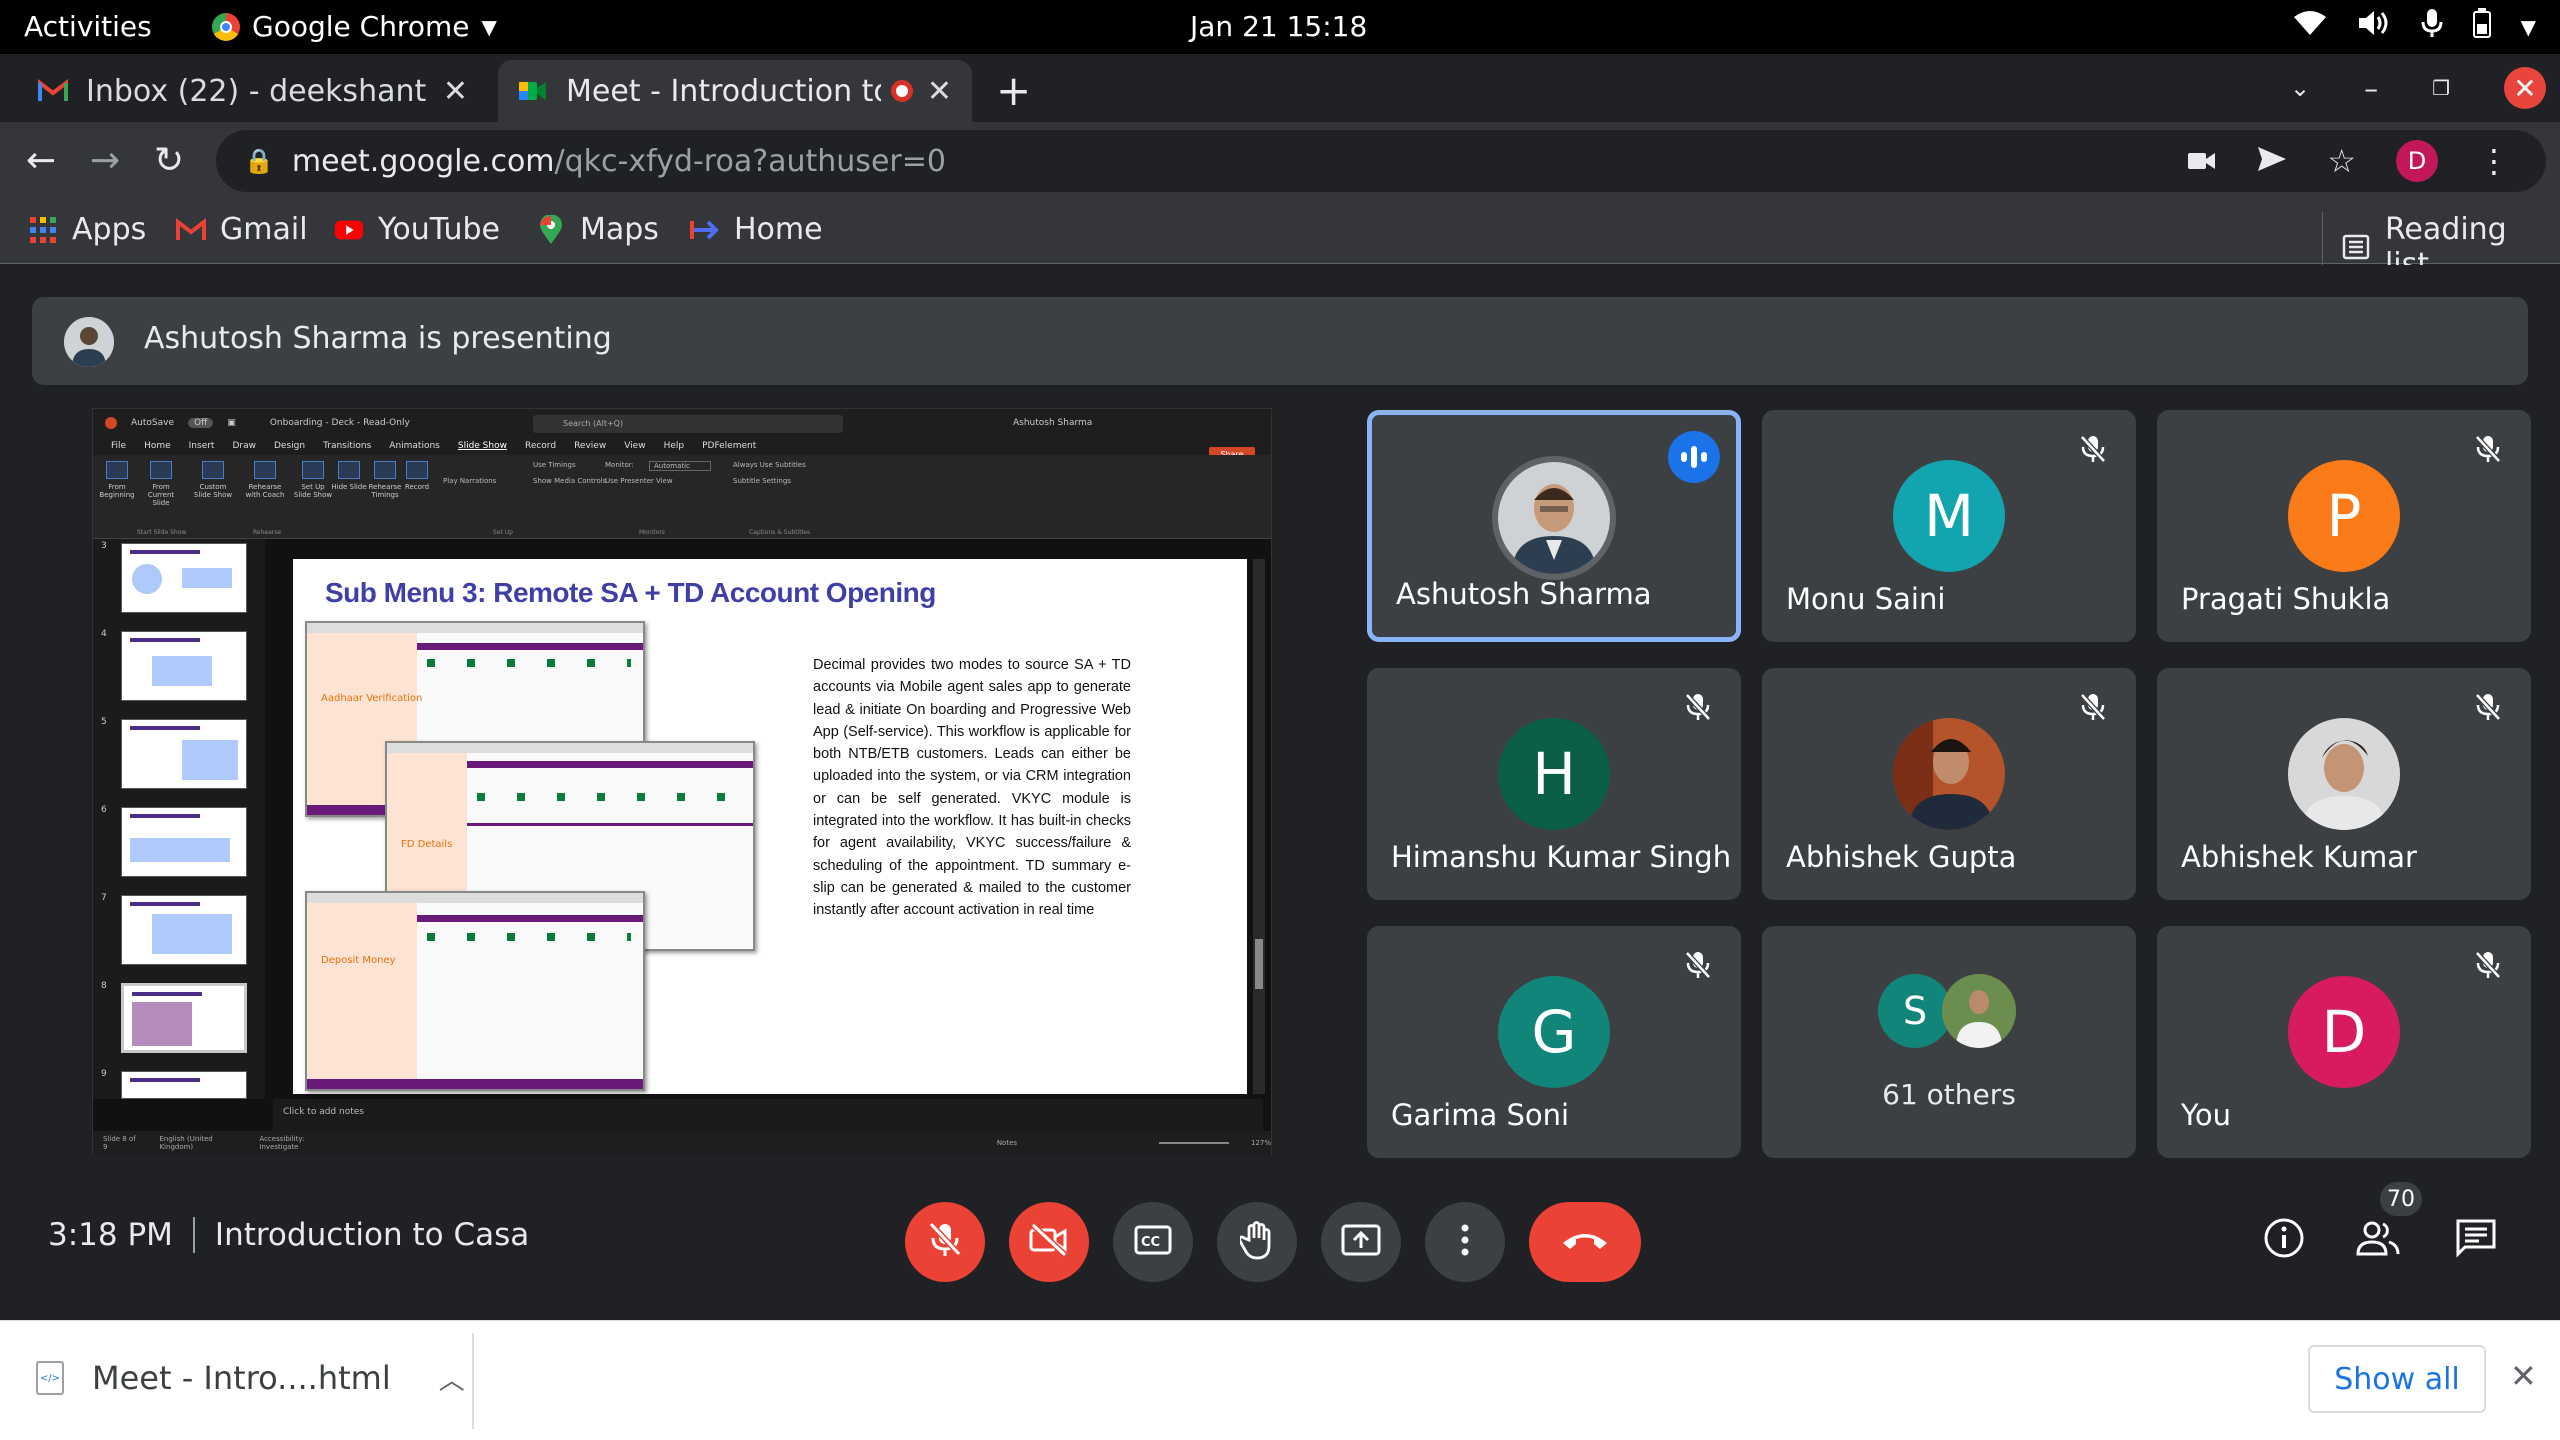  What do you see at coordinates (417, 476) in the screenshot?
I see `ribbon-record: Record` at bounding box center [417, 476].